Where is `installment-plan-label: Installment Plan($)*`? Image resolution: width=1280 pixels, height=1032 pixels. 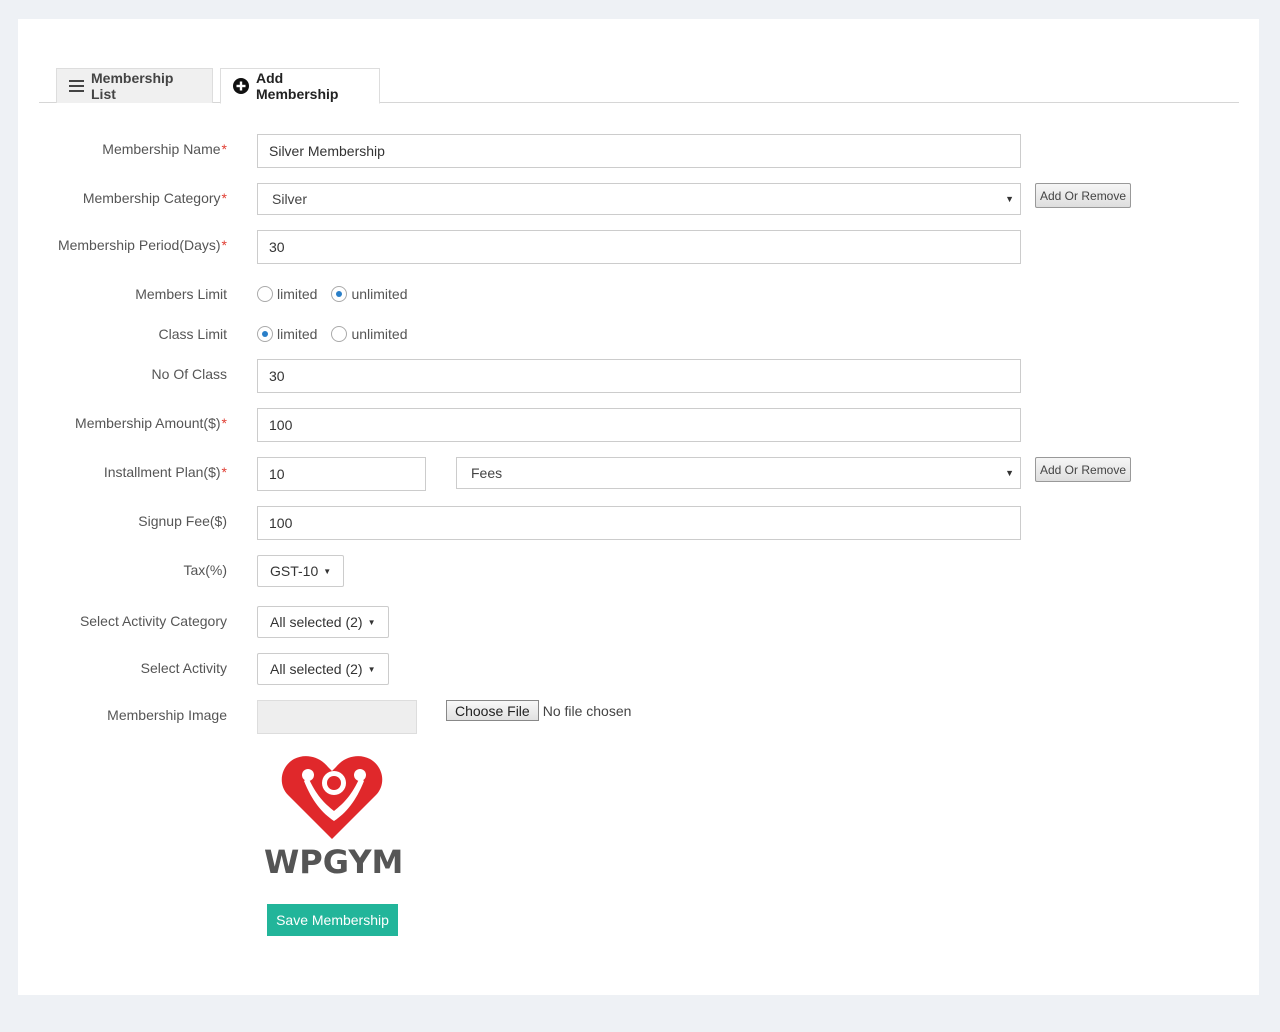 installment-plan-label: Installment Plan($)* is located at coordinates (165, 472).